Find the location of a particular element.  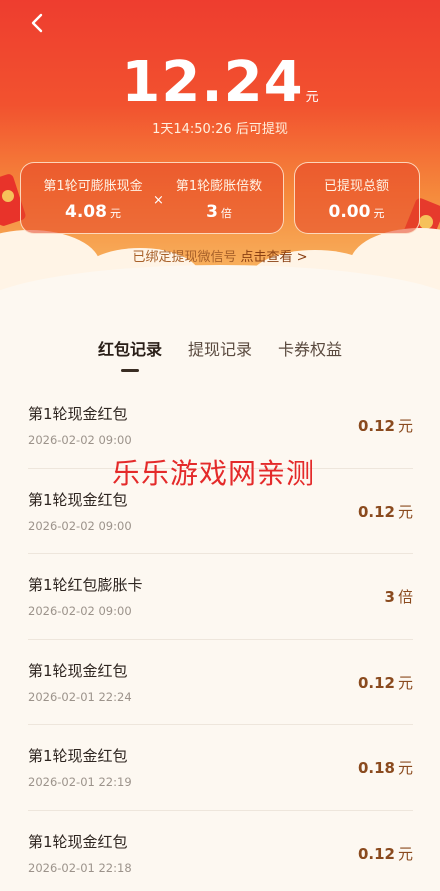

withdrawn-unit: 元 is located at coordinates (379, 213).